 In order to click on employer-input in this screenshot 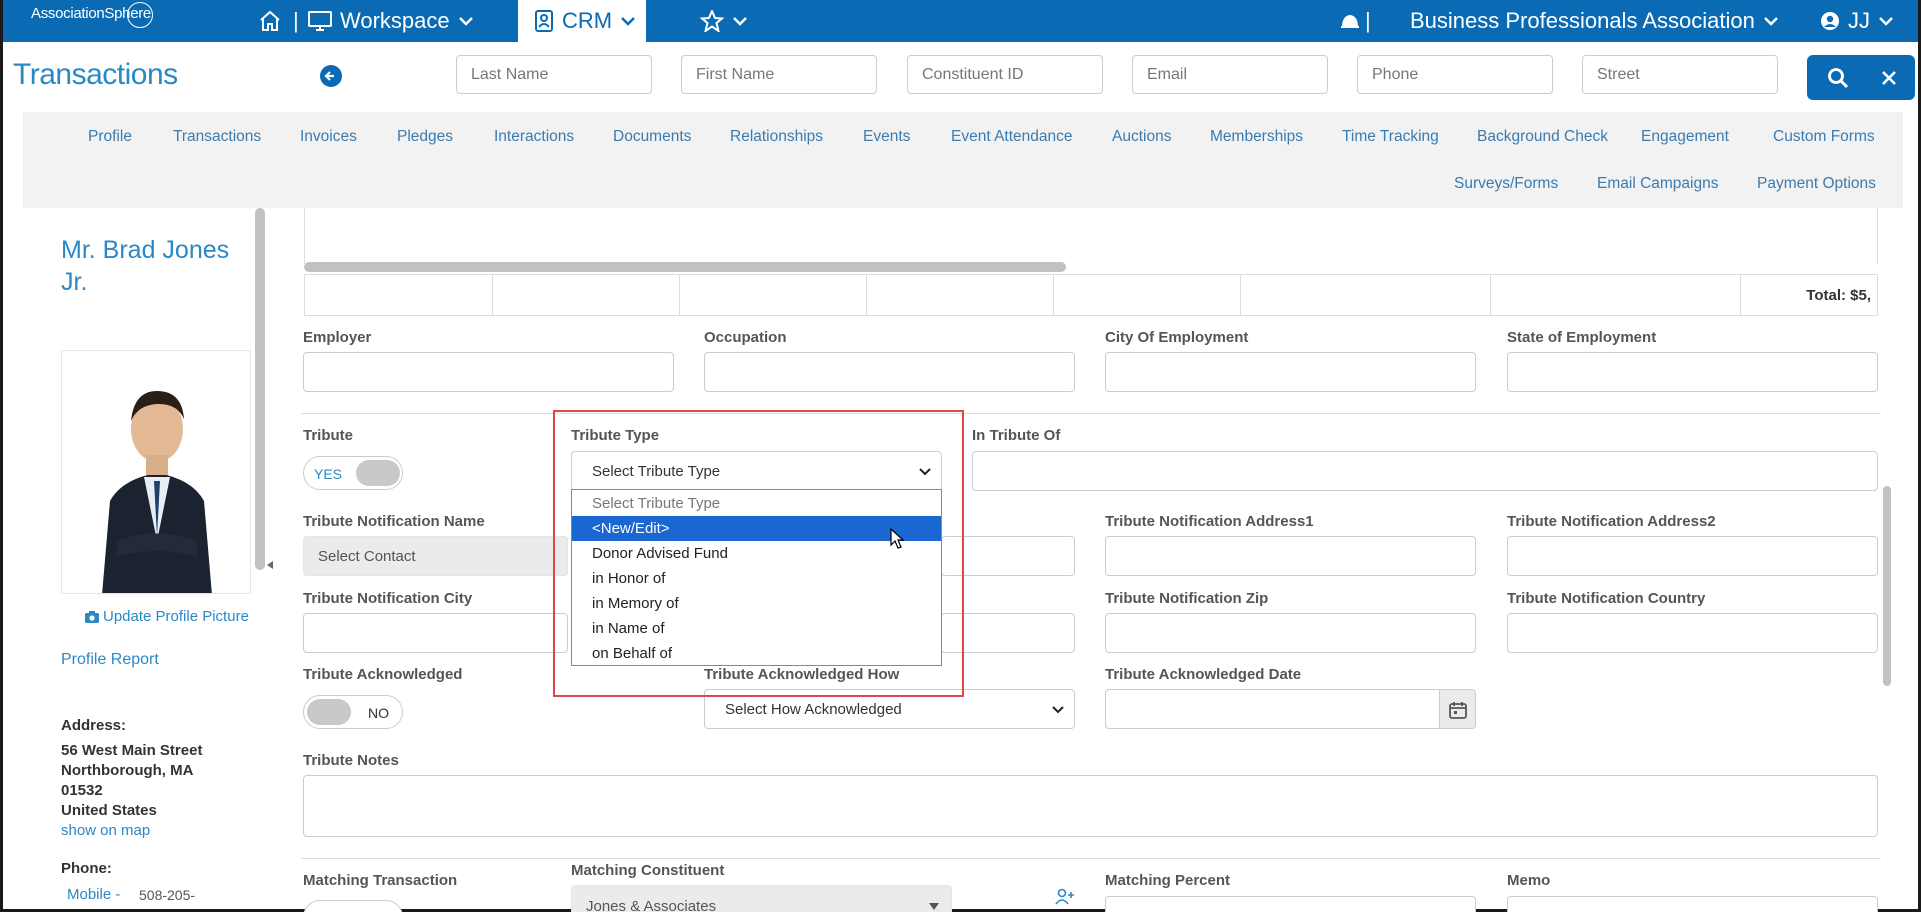, I will do `click(488, 372)`.